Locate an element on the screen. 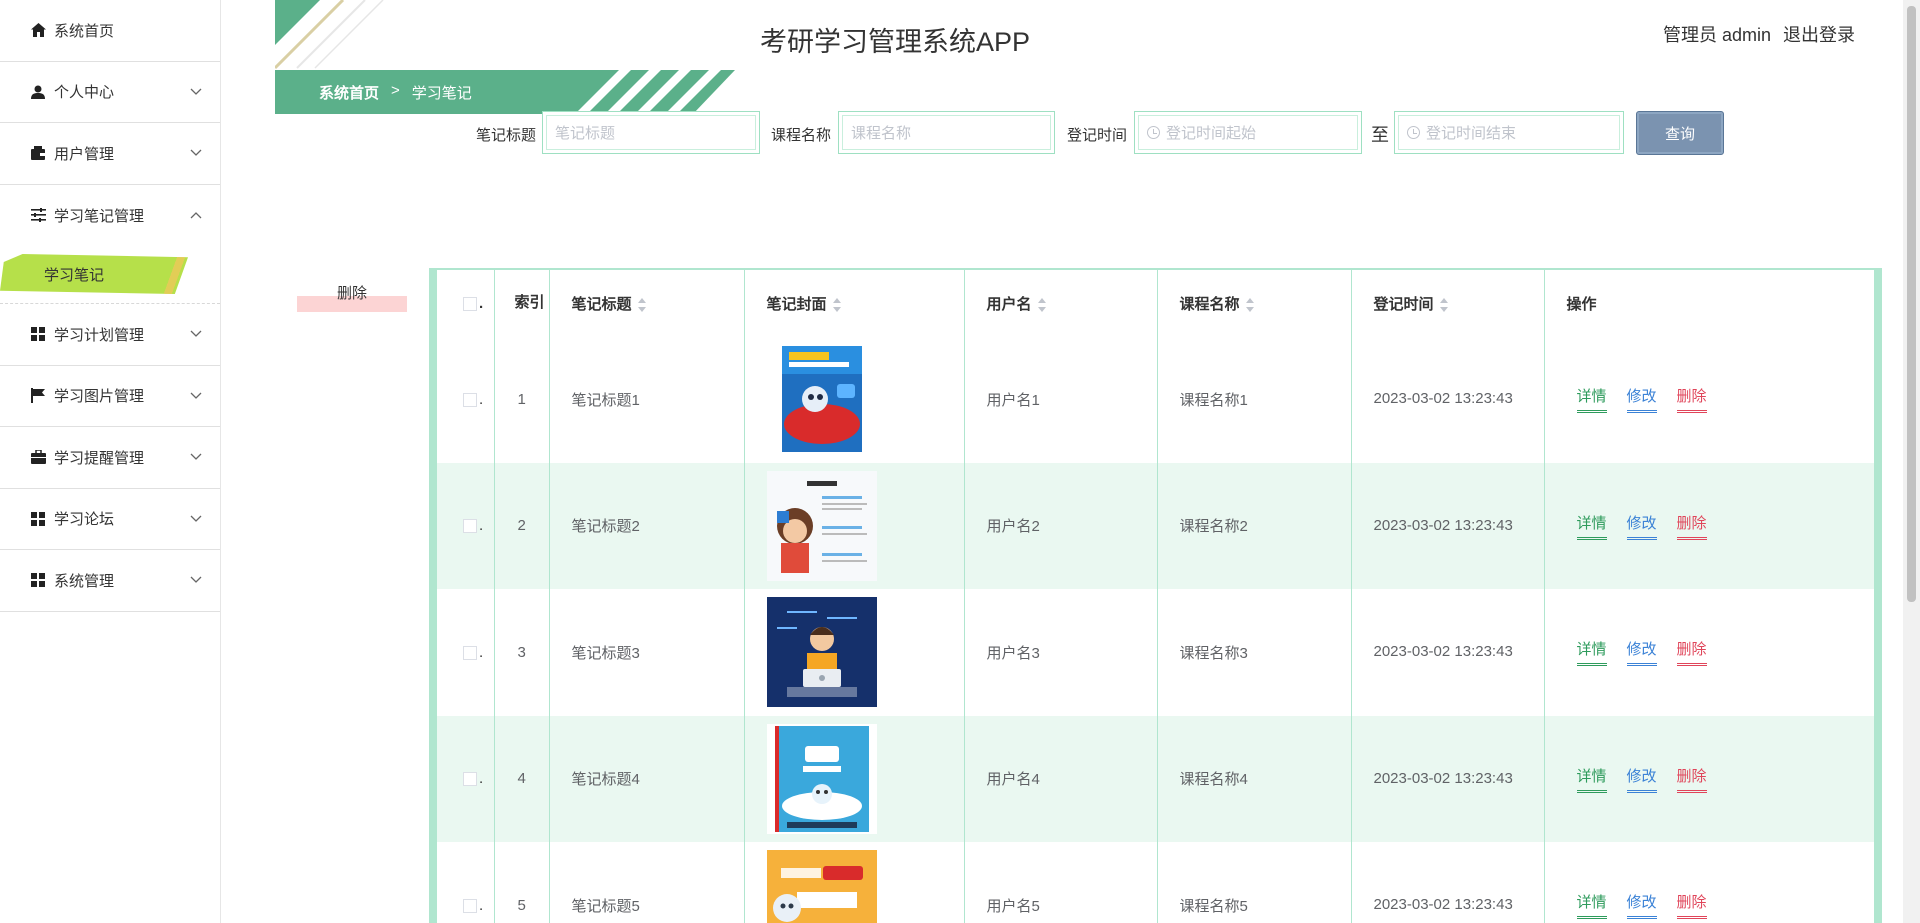 The height and width of the screenshot is (923, 1920). submenu-item-label: 学习笔记 is located at coordinates (74, 275).